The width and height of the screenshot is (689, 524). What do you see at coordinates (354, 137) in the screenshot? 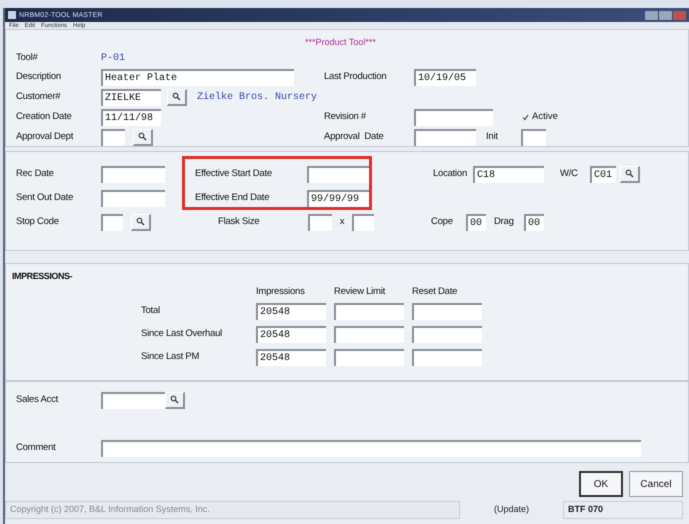
I see `field-label: Approval Date` at bounding box center [354, 137].